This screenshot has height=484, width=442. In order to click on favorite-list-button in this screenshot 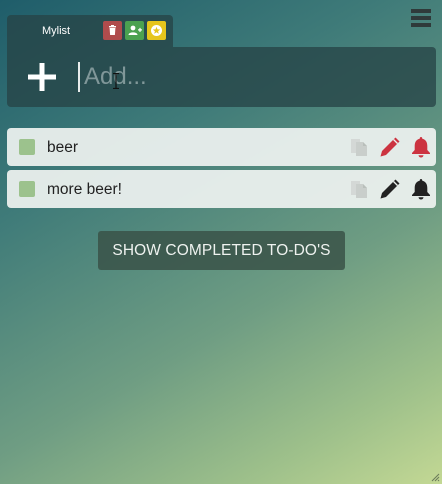, I will do `click(156, 30)`.